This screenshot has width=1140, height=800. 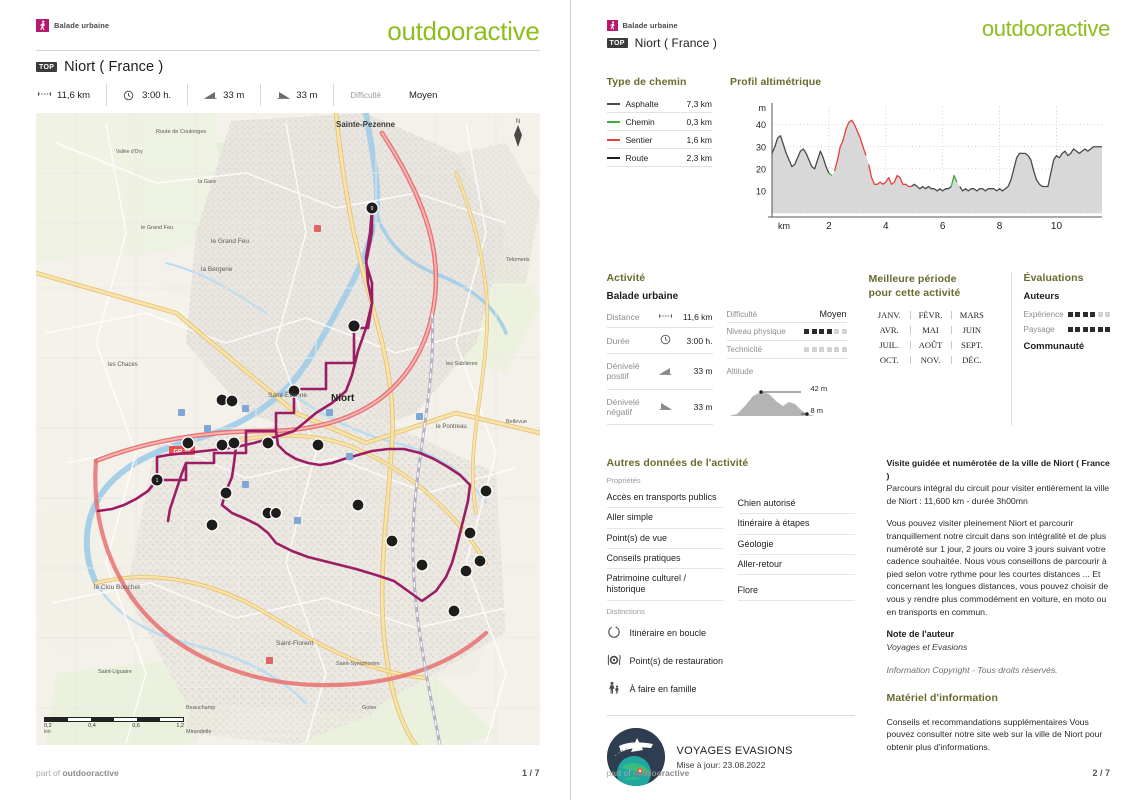 What do you see at coordinates (114, 726) in the screenshot?
I see `map-scalebar: 0,2 0,4 0,6 1,2 km` at bounding box center [114, 726].